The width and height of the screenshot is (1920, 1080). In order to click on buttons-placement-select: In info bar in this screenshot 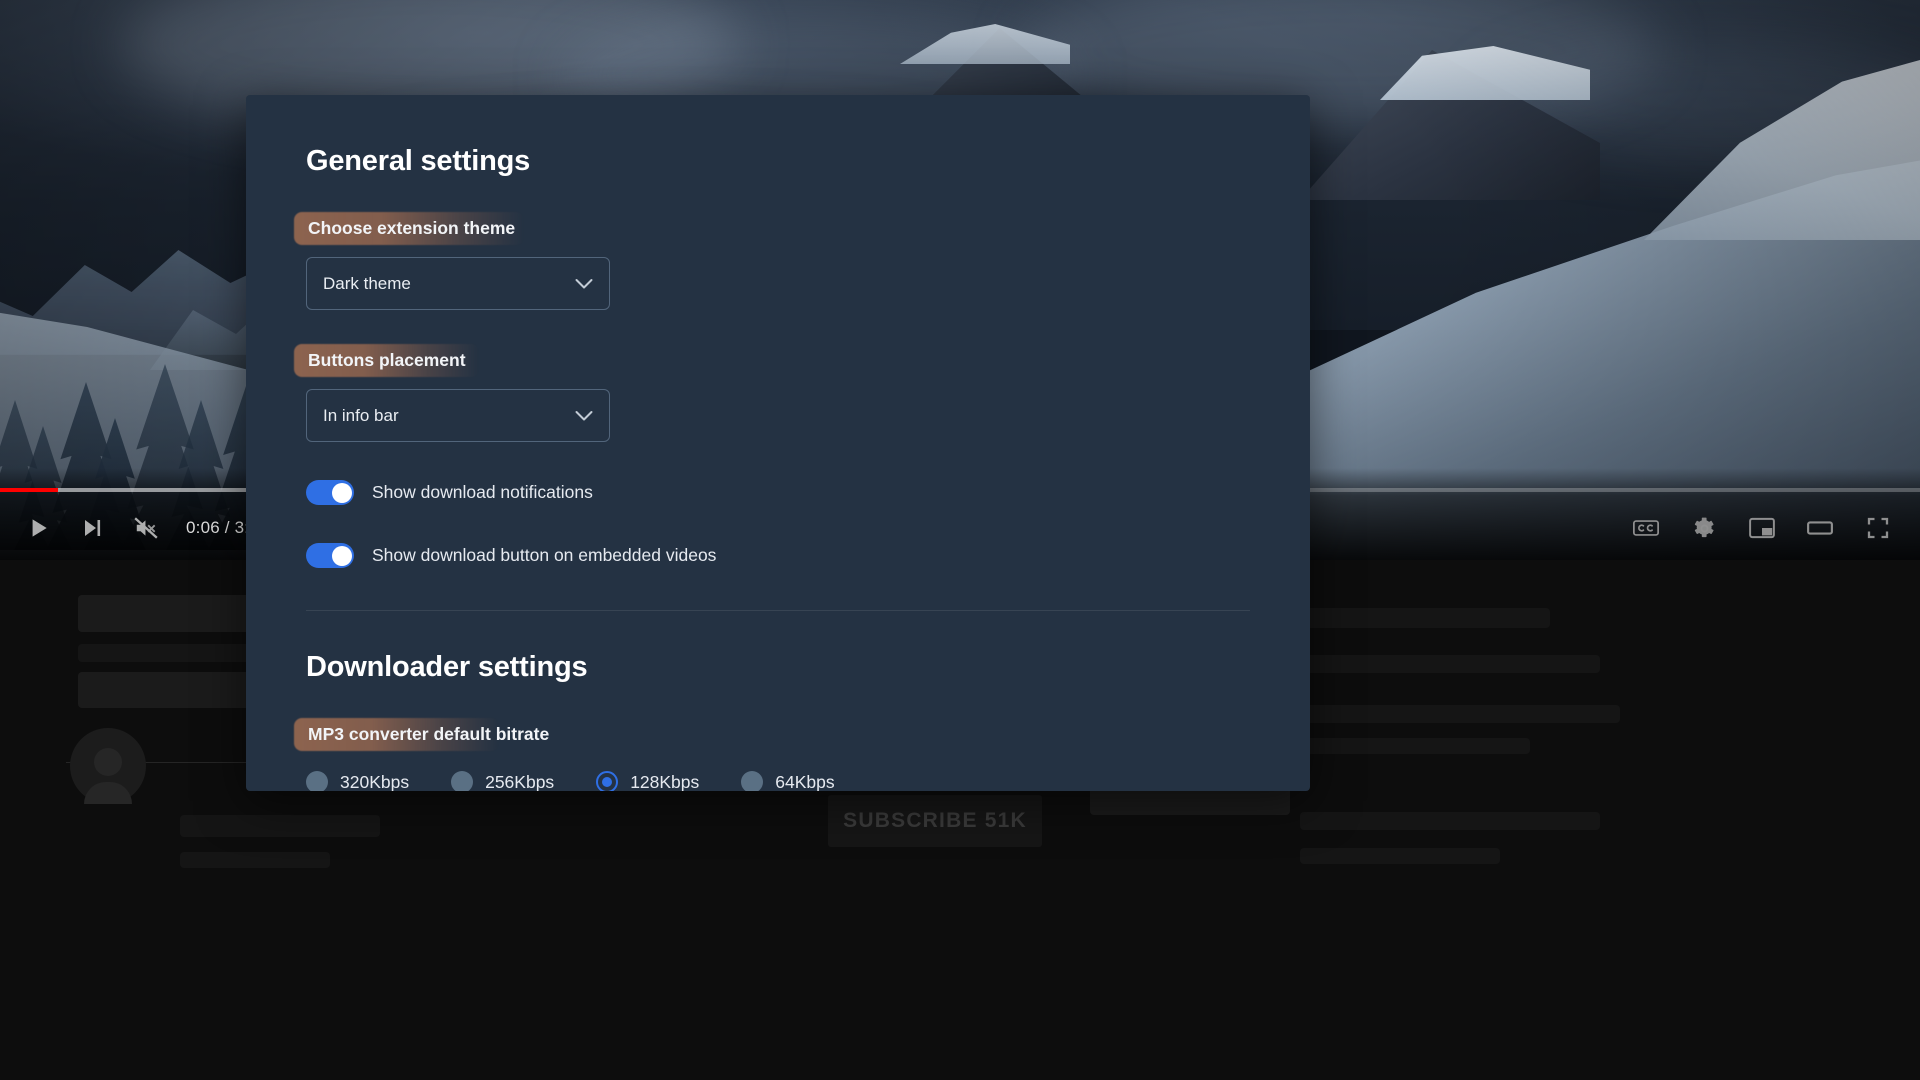, I will do `click(458, 415)`.